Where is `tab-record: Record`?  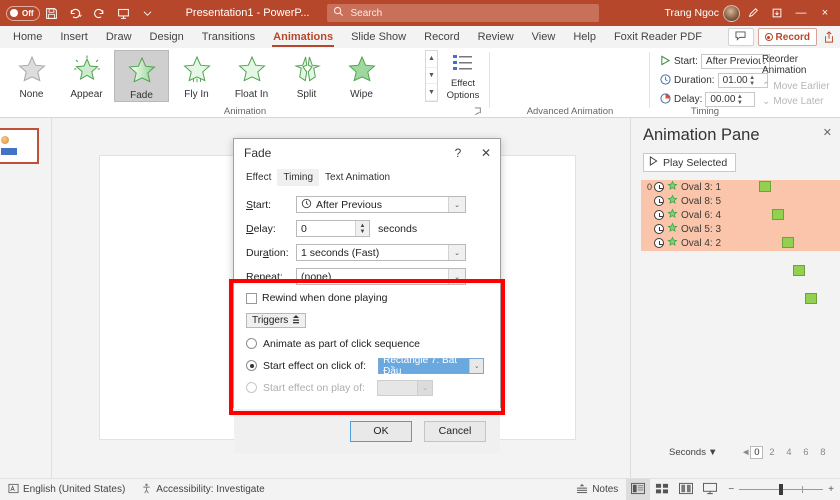
tab-record: Record is located at coordinates (441, 37).